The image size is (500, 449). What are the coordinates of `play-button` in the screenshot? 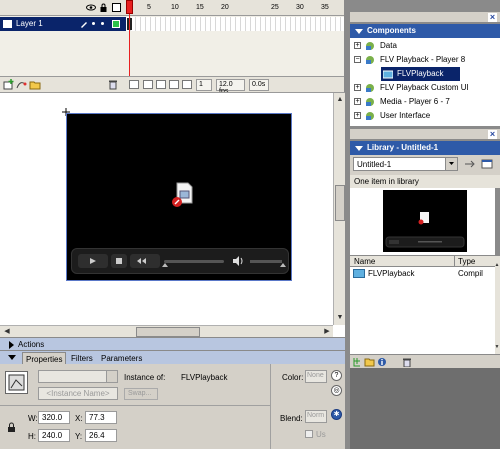 It's located at (93, 261).